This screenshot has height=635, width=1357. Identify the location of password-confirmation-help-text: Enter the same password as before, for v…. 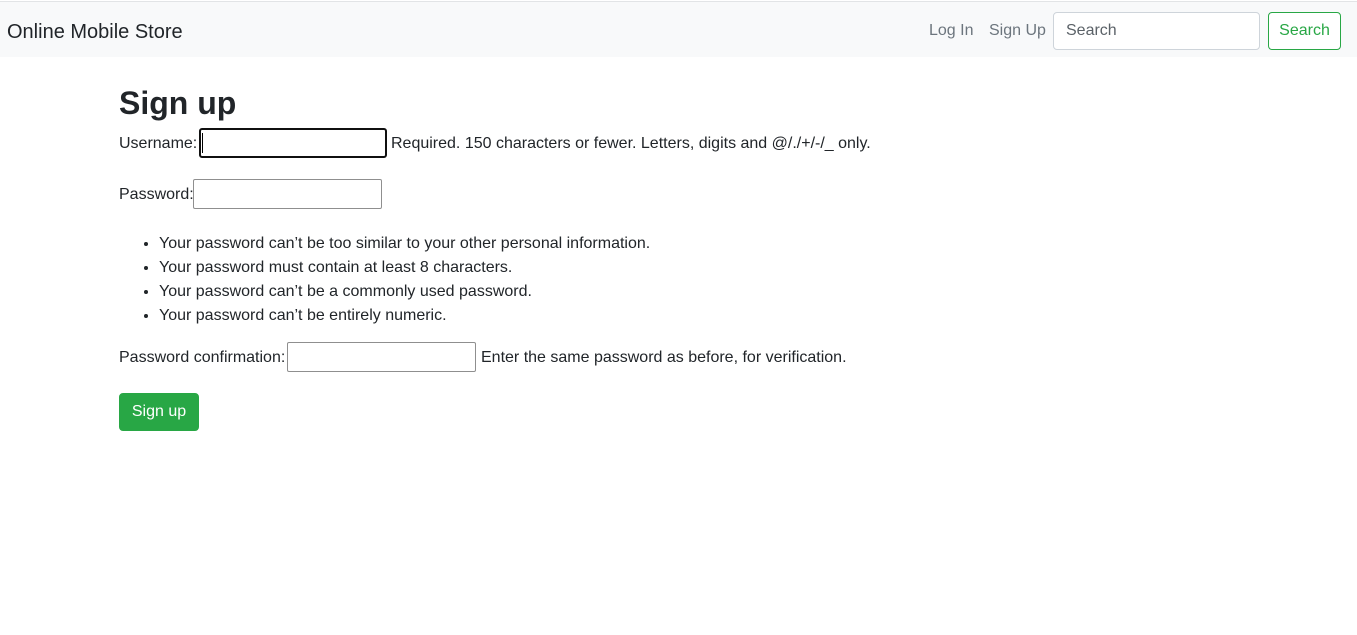
(664, 357).